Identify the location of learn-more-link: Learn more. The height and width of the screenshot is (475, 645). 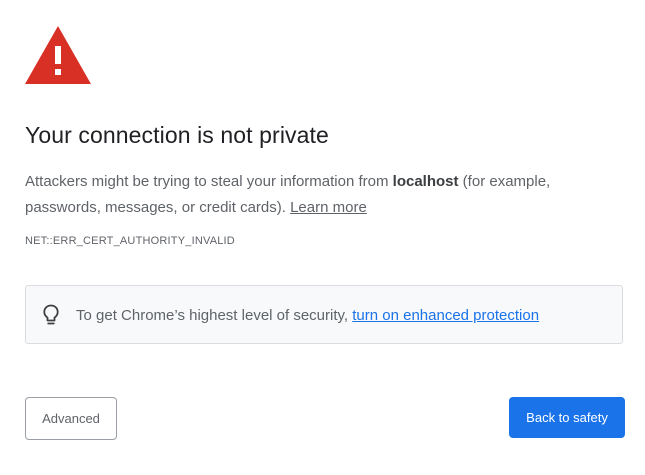
(328, 207).